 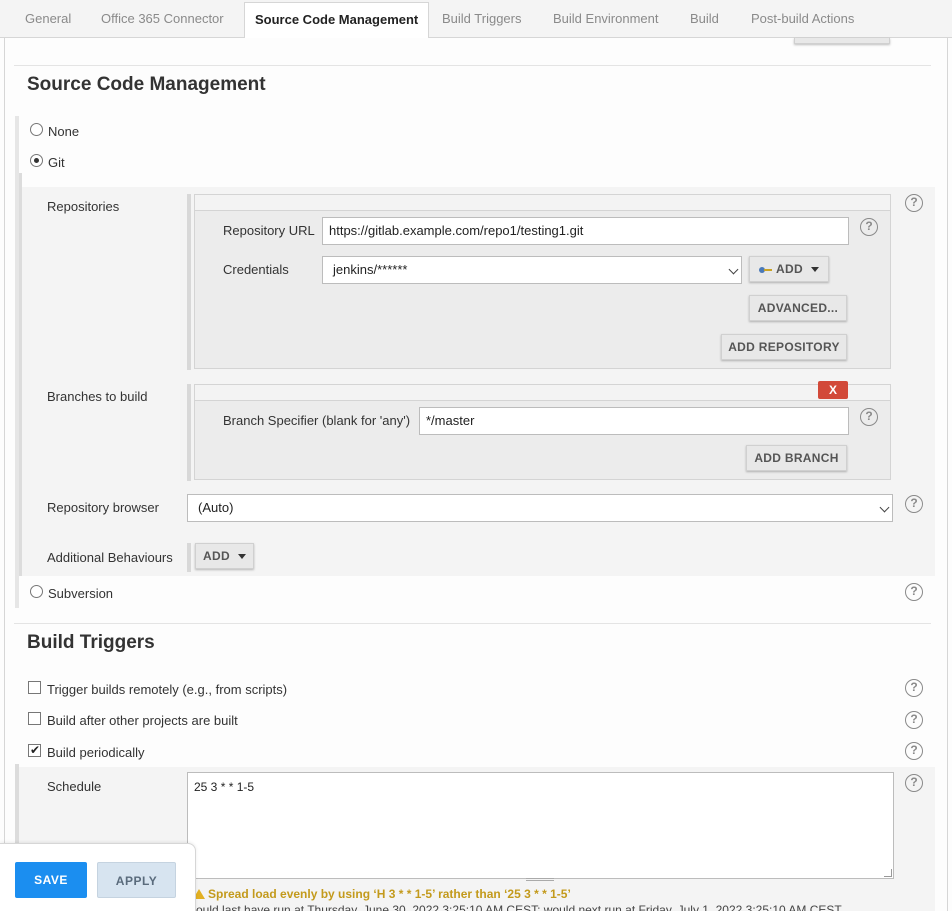 I want to click on schedule-label: Schedule, so click(x=74, y=786).